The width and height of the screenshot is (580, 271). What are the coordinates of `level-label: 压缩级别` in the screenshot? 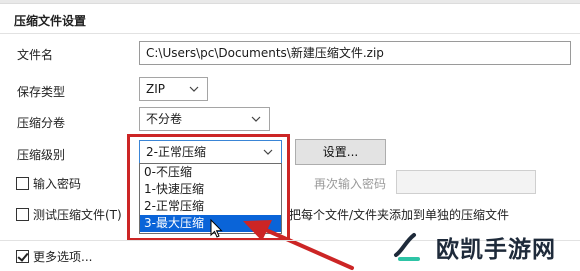 It's located at (41, 155).